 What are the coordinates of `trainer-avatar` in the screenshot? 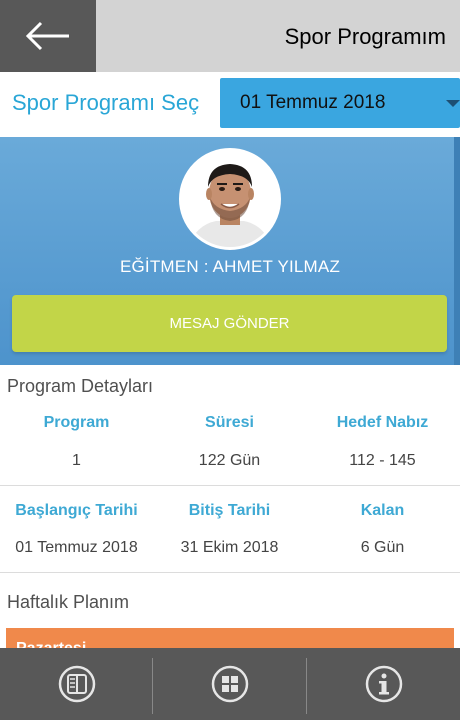 It's located at (230, 199).